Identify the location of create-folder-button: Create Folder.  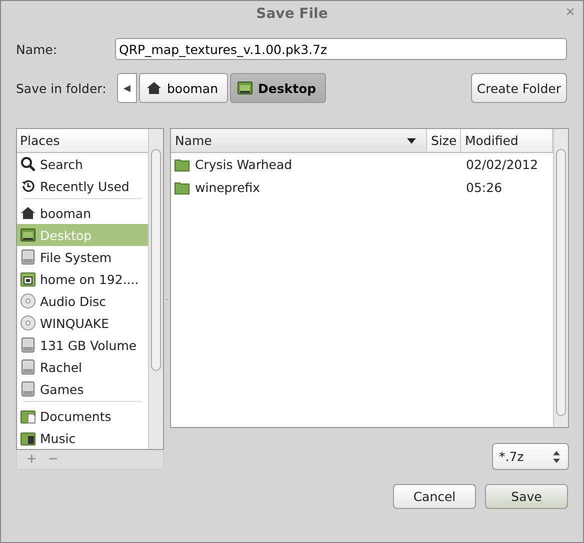
(518, 88).